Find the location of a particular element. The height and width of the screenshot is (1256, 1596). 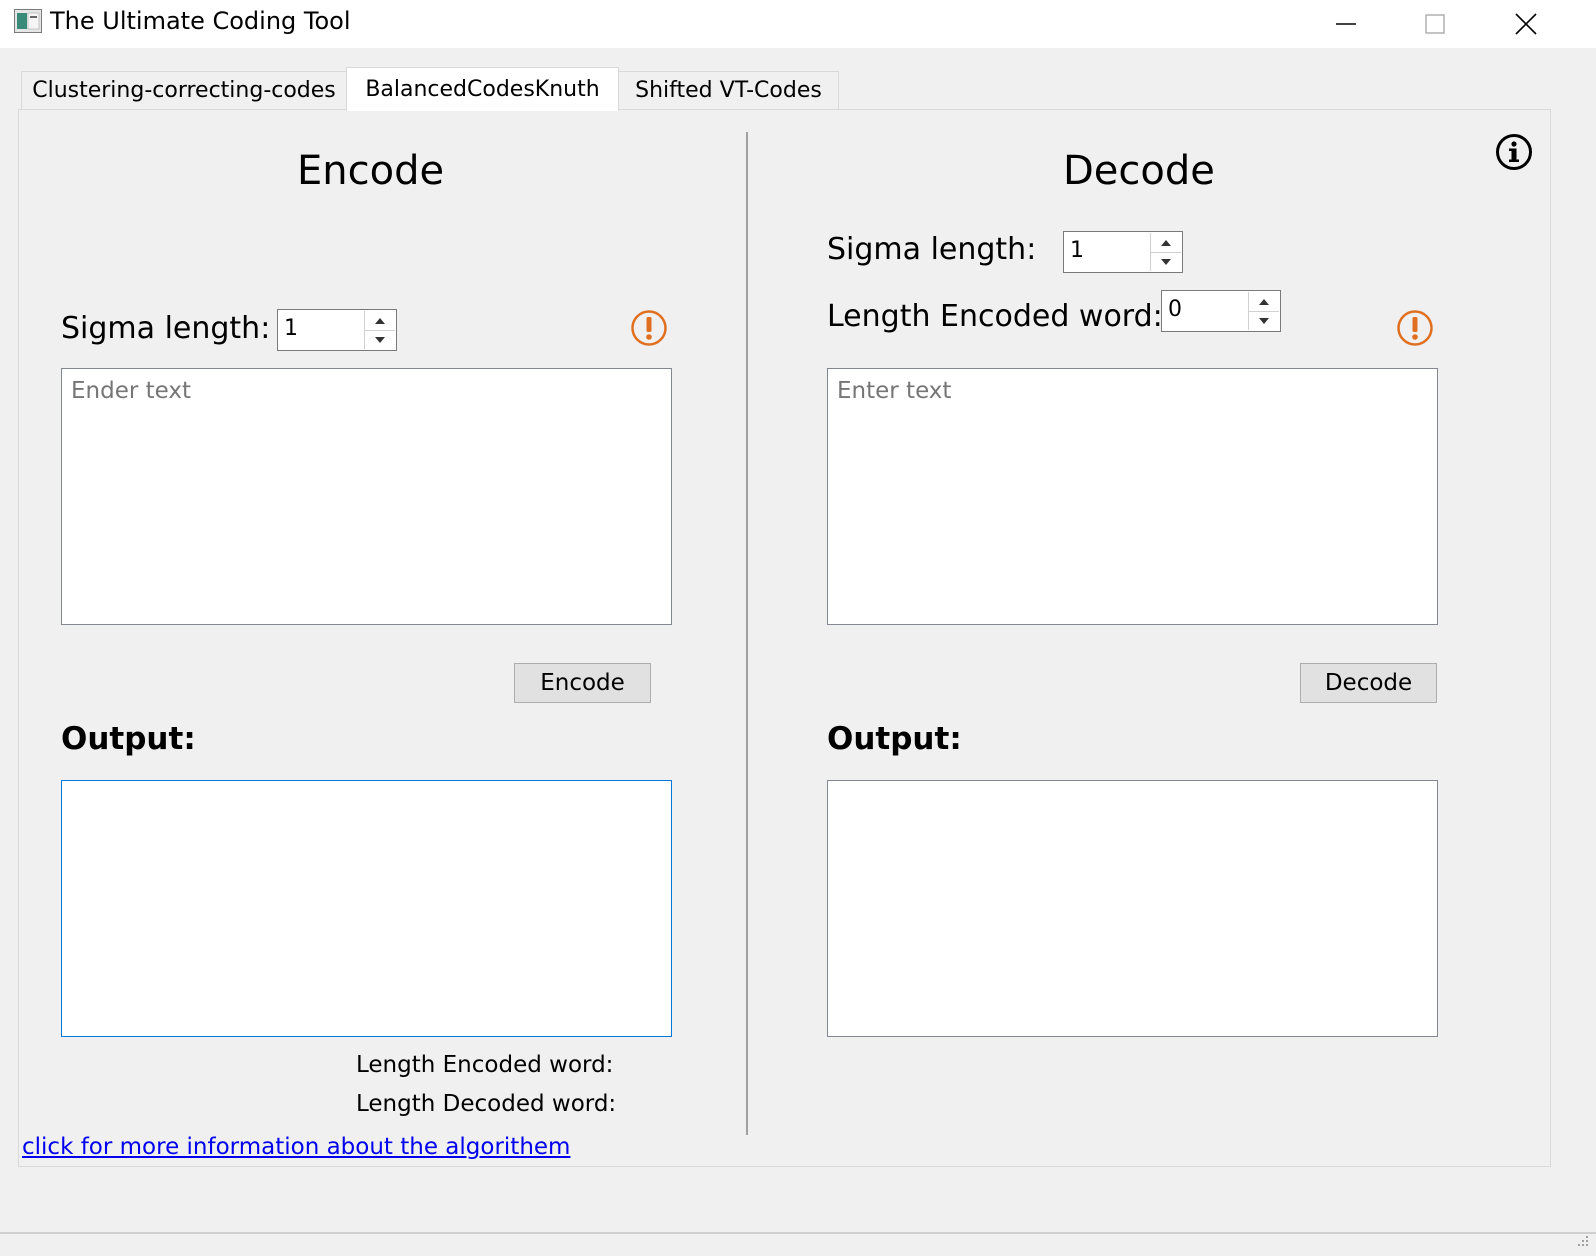

info-icon is located at coordinates (1514, 152).